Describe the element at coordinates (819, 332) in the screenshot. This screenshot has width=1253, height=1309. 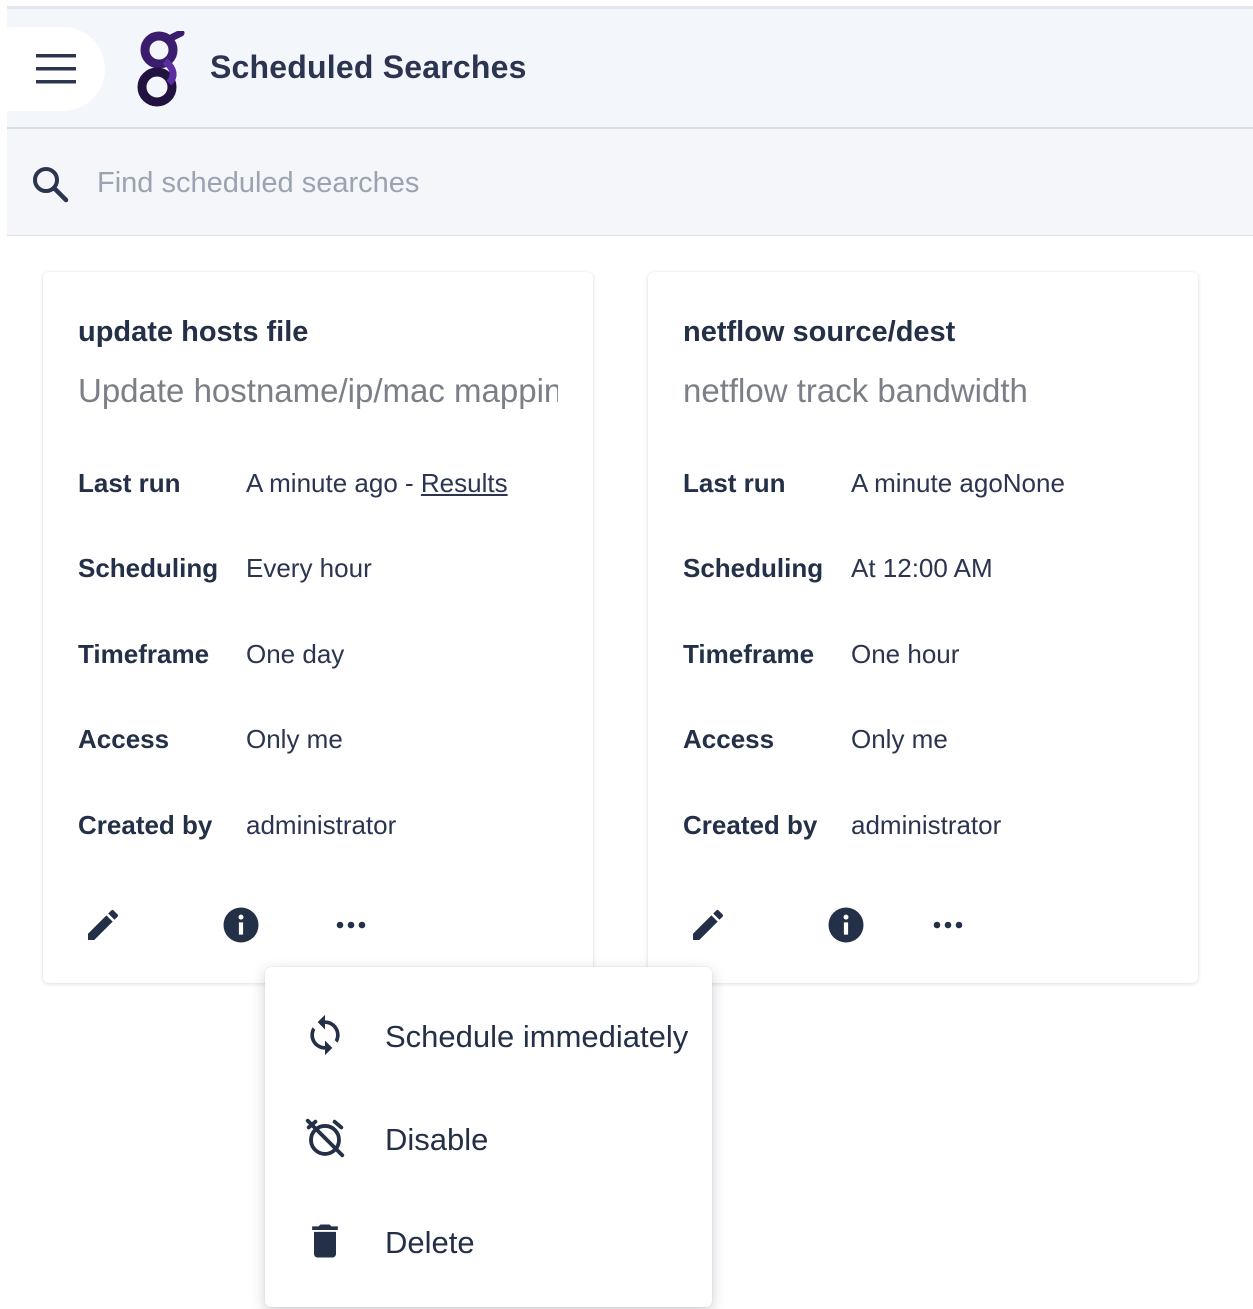
I see `card-title: netflow source/dest` at that location.